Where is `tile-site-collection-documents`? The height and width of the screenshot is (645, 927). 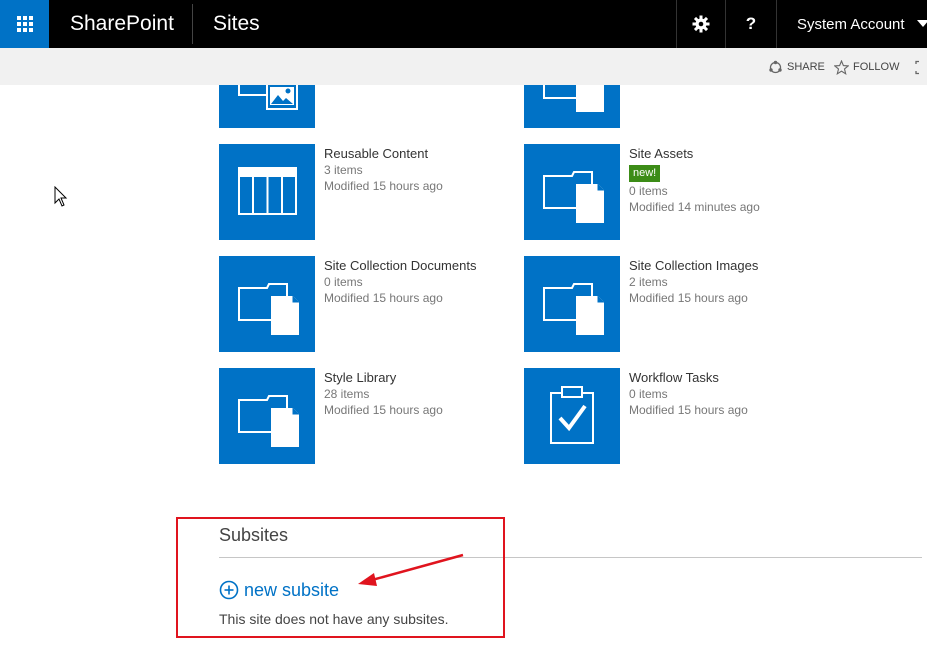
tile-site-collection-documents is located at coordinates (267, 304).